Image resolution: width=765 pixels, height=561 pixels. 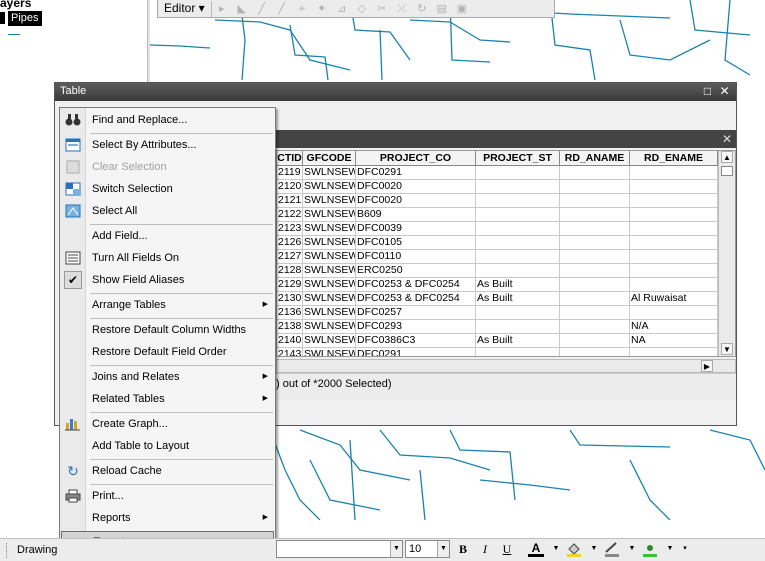 What do you see at coordinates (485, 549) in the screenshot?
I see `italic-button: I` at bounding box center [485, 549].